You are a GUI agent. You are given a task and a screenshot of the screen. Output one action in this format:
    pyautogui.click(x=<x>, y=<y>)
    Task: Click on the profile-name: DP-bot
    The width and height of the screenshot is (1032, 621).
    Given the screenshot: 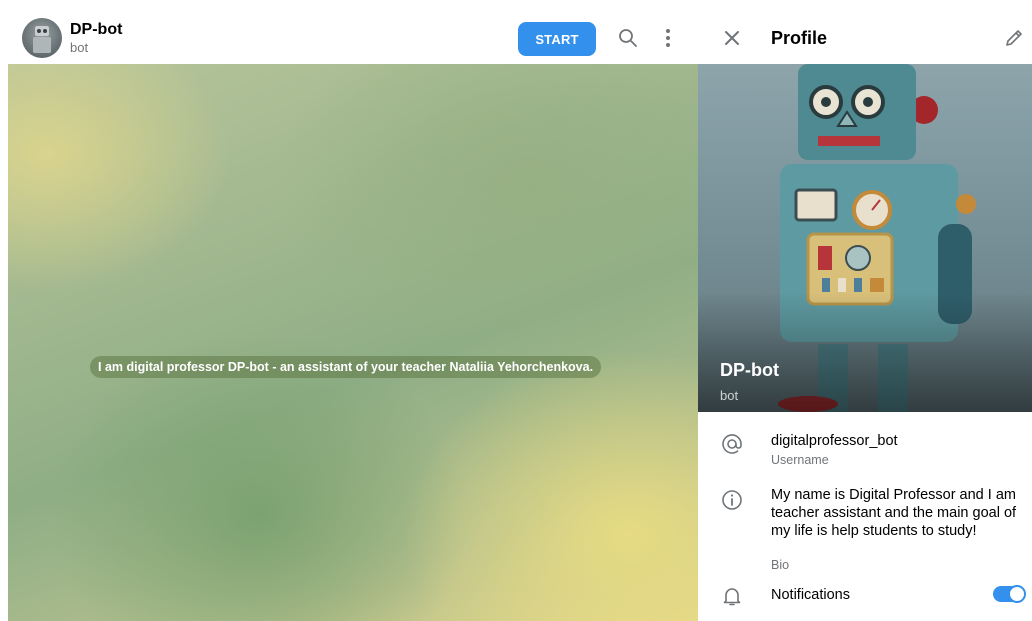 What is the action you would take?
    pyautogui.click(x=749, y=370)
    